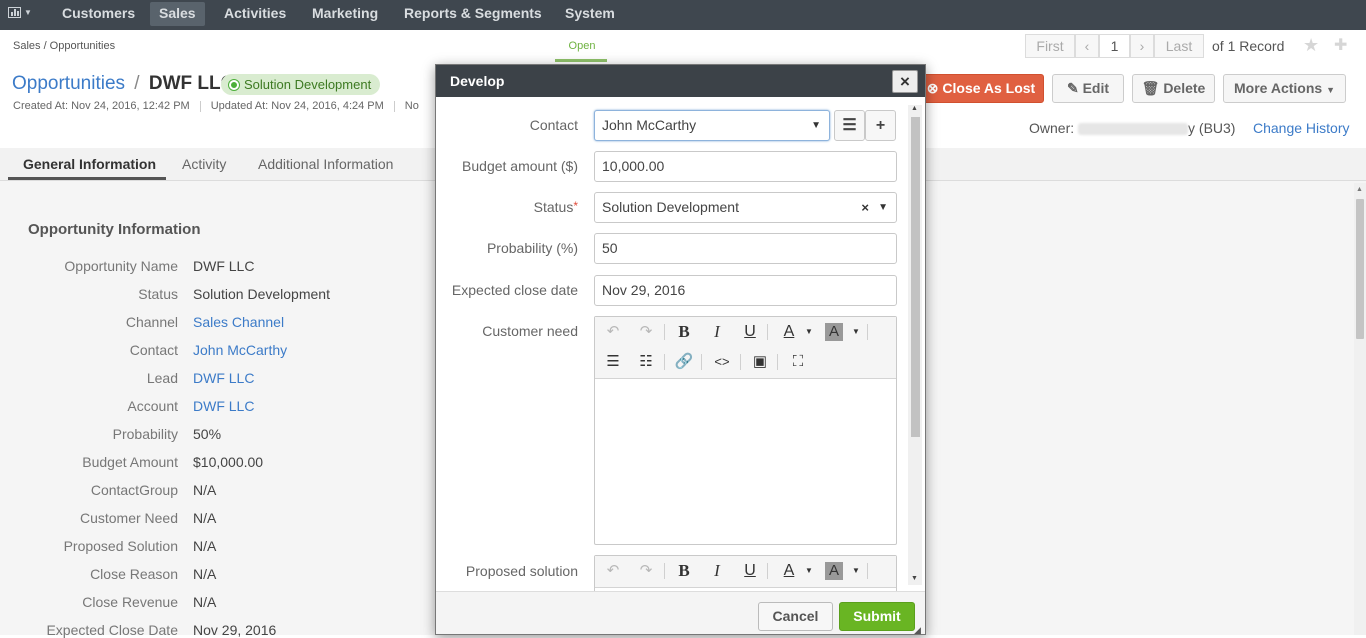 This screenshot has width=1366, height=638. What do you see at coordinates (520, 166) in the screenshot?
I see `budget-label: Budget amount ($)` at bounding box center [520, 166].